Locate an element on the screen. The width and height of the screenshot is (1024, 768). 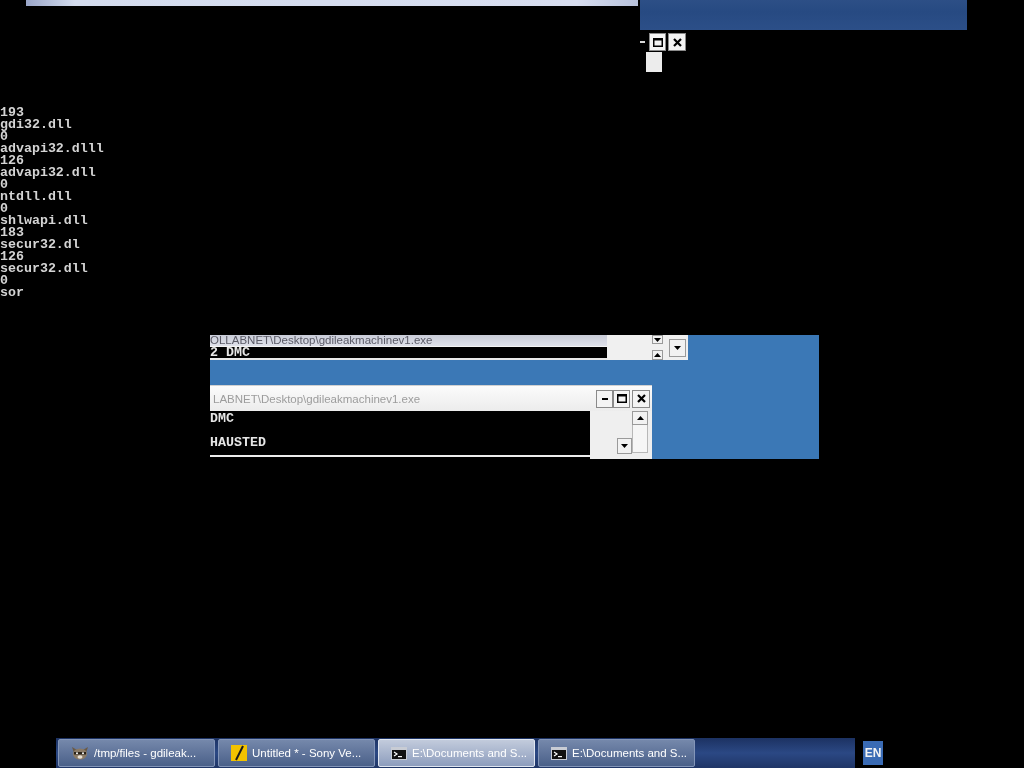
console-line: secur32.dll is located at coordinates (44, 269).